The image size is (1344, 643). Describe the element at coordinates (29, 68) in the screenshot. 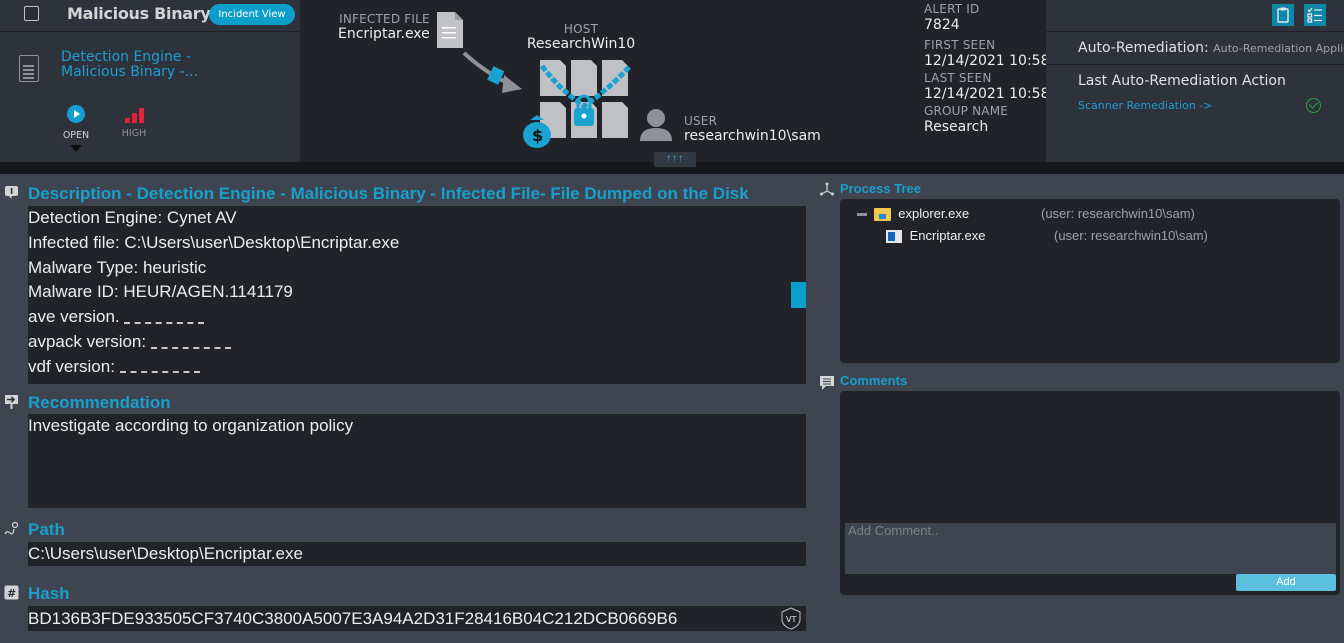

I see `document-icon` at that location.